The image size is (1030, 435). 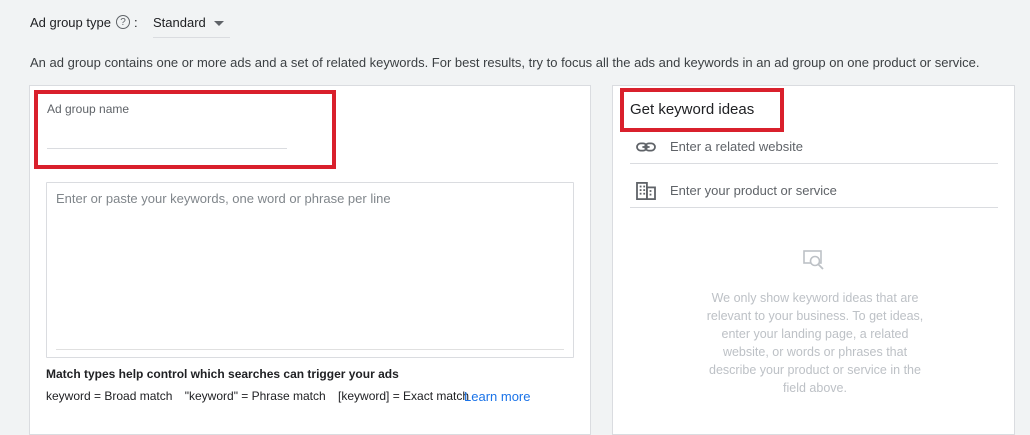 I want to click on keyword-ideas-title: Get keyword ideas, so click(x=692, y=109).